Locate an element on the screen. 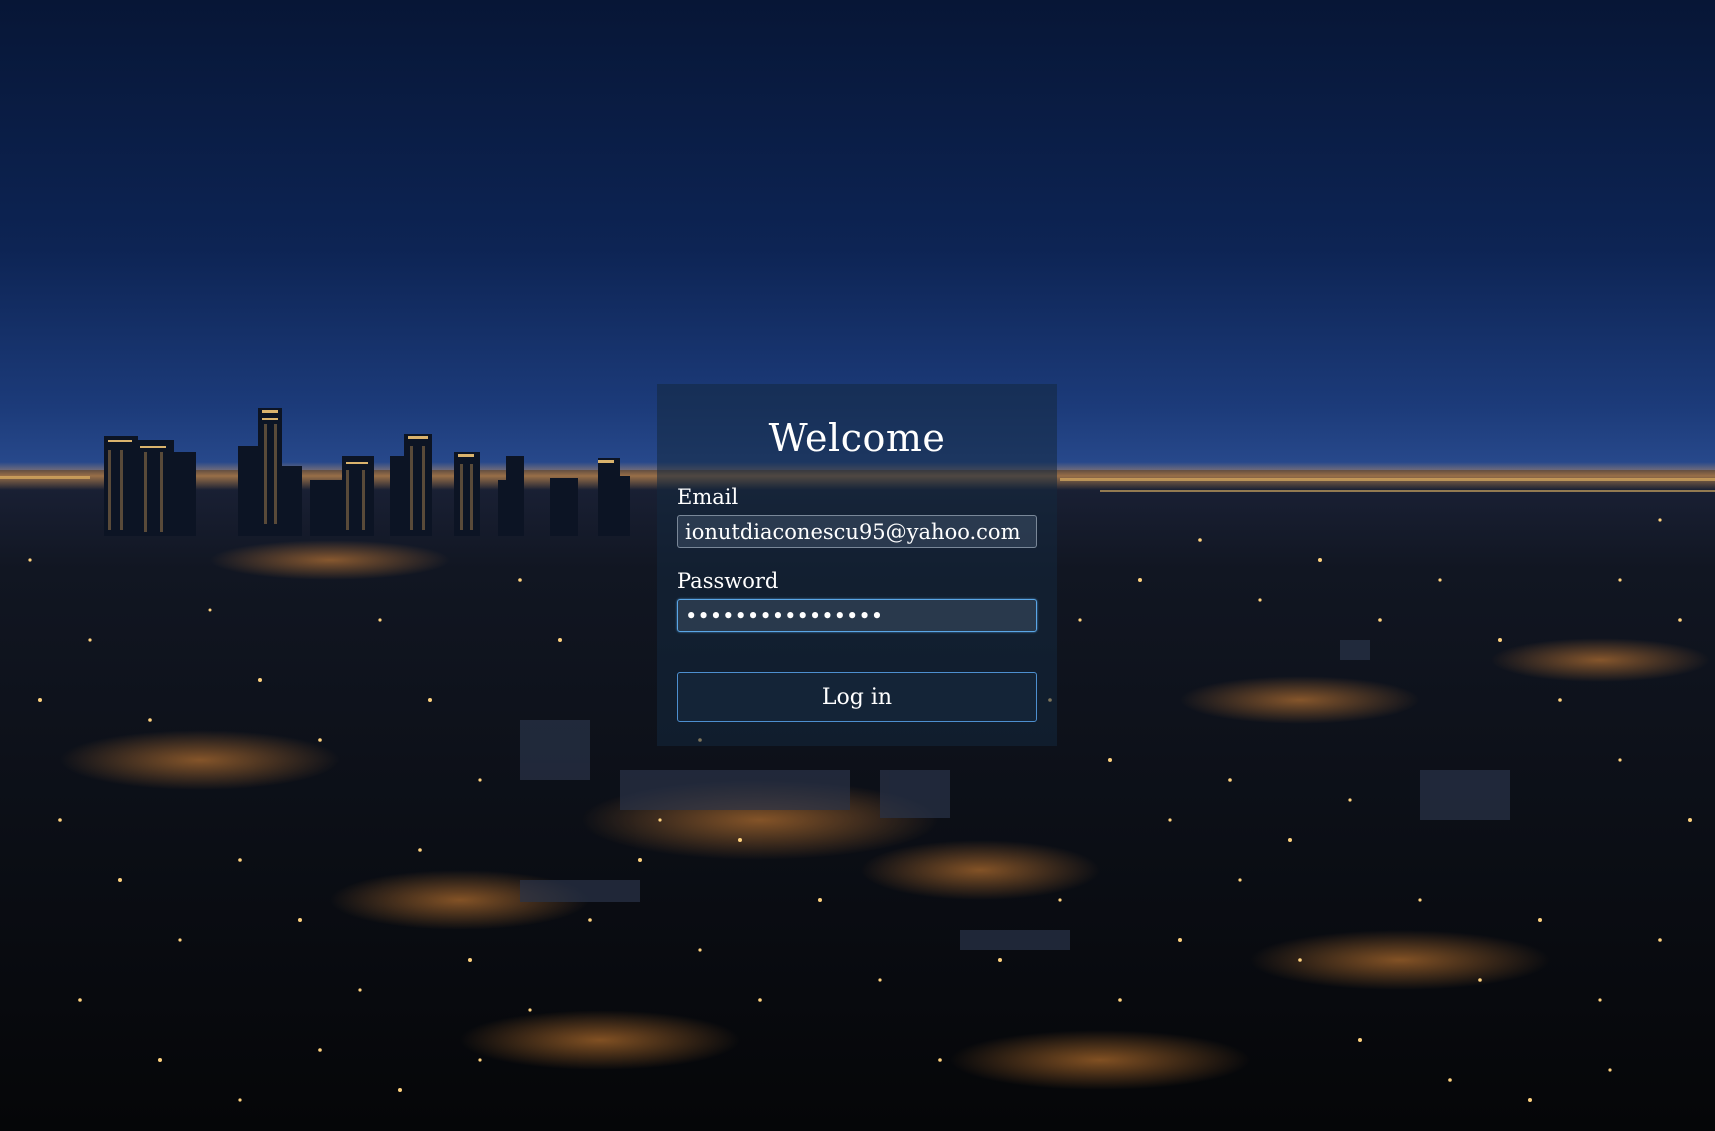 Image resolution: width=1715 pixels, height=1131 pixels. login-form: Welcome Email Password Log in is located at coordinates (857, 565).